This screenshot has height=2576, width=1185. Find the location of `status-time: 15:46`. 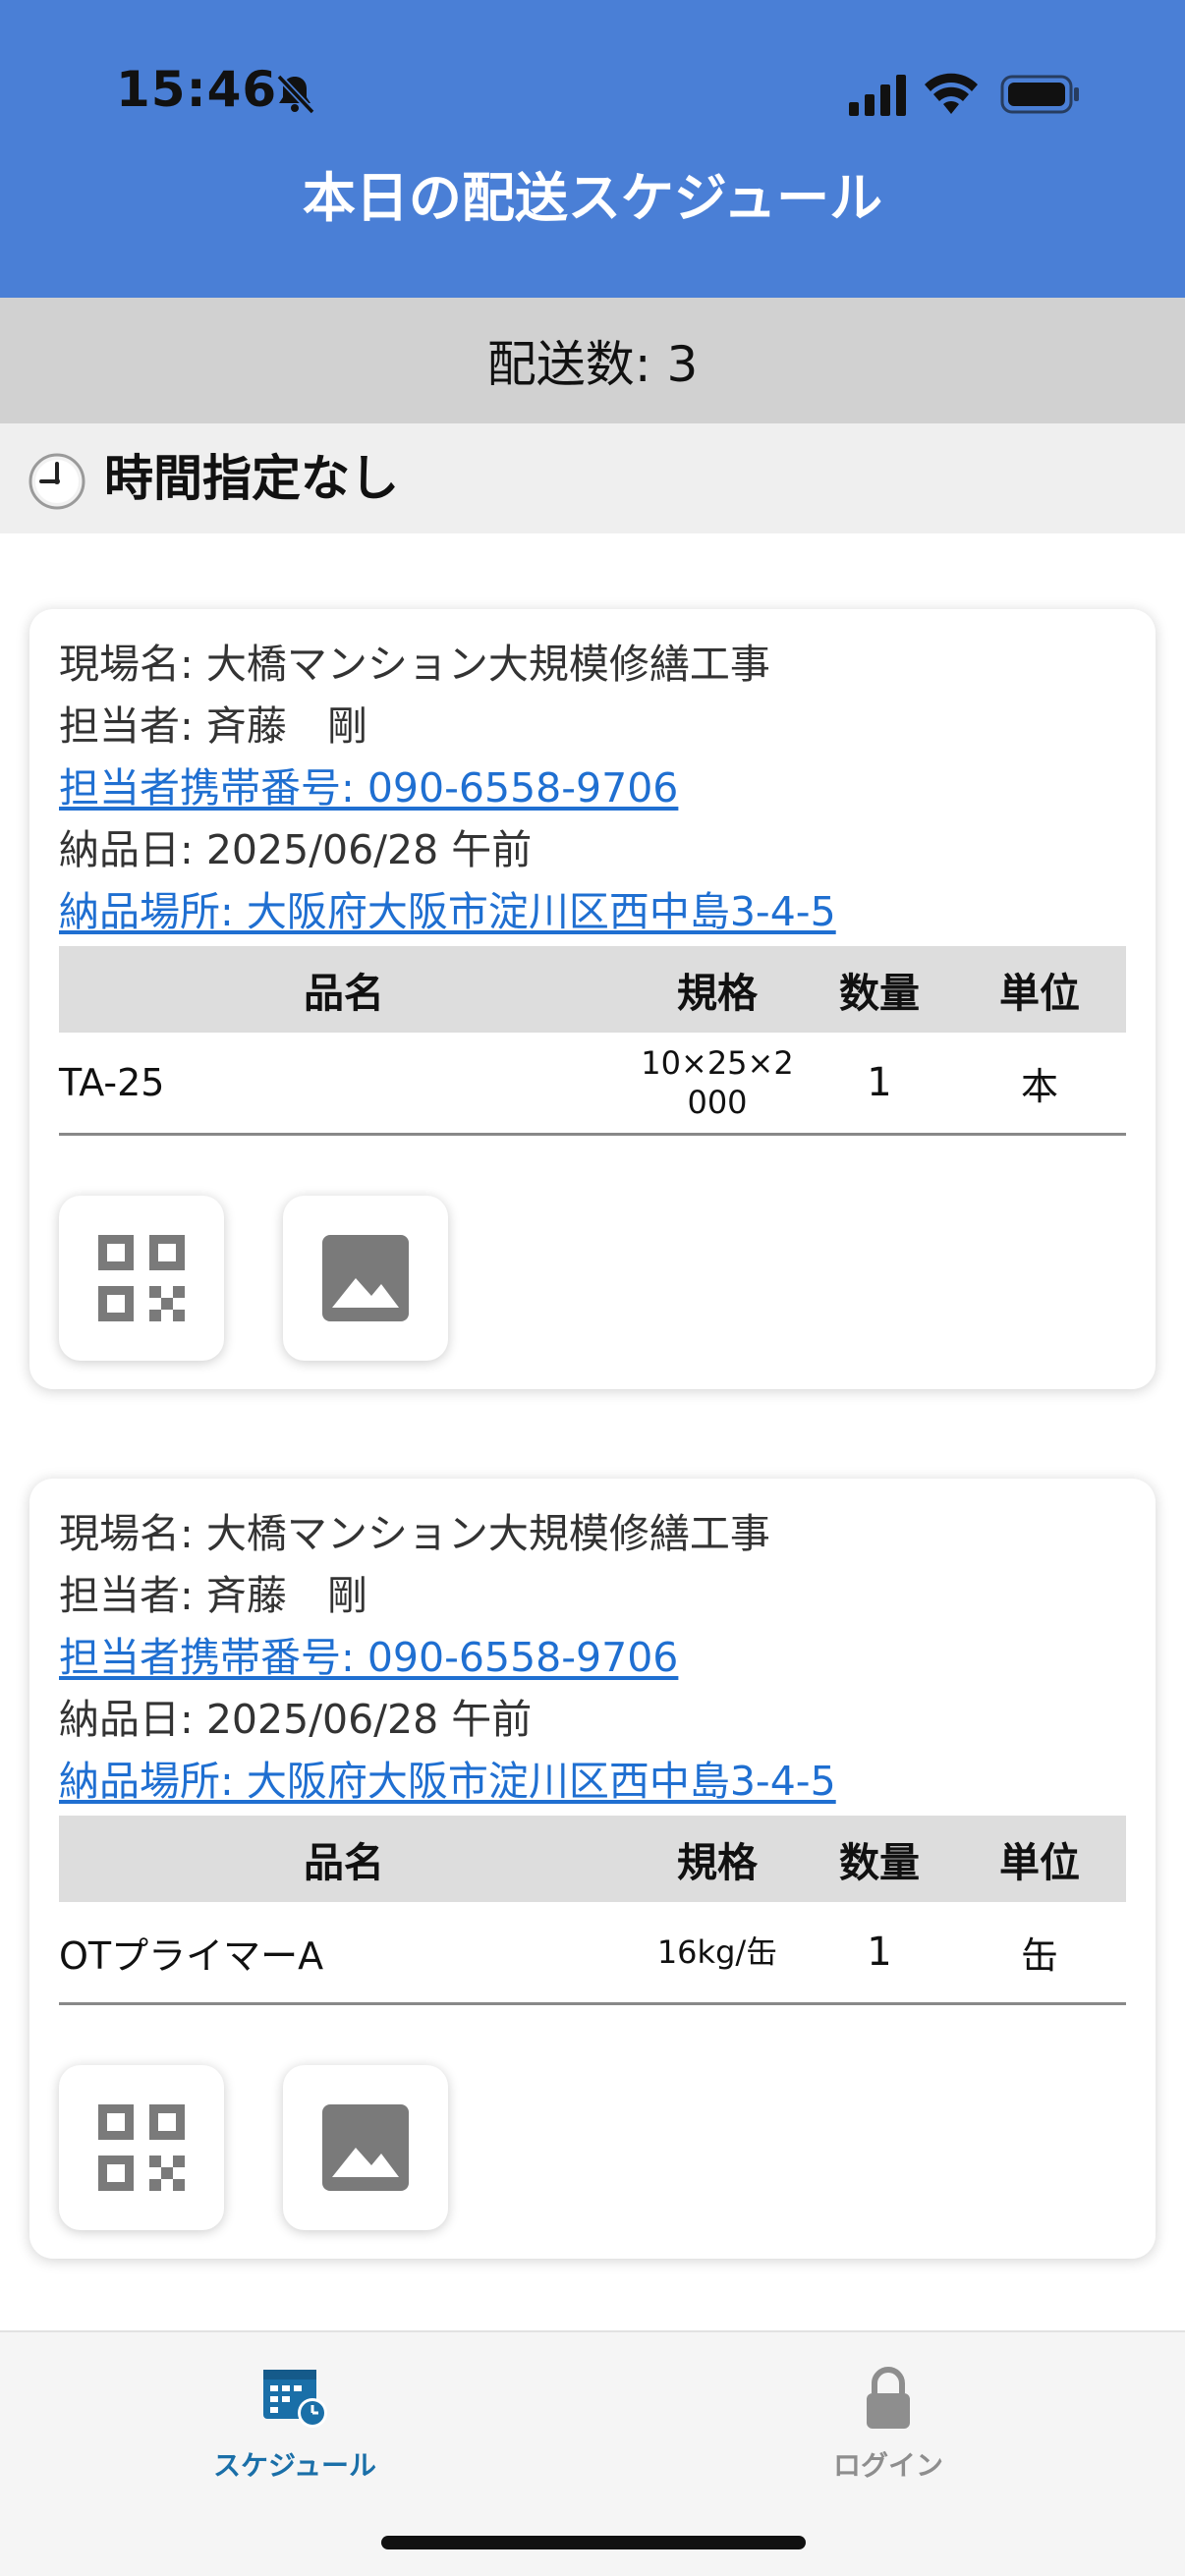

status-time: 15:46 is located at coordinates (197, 89).